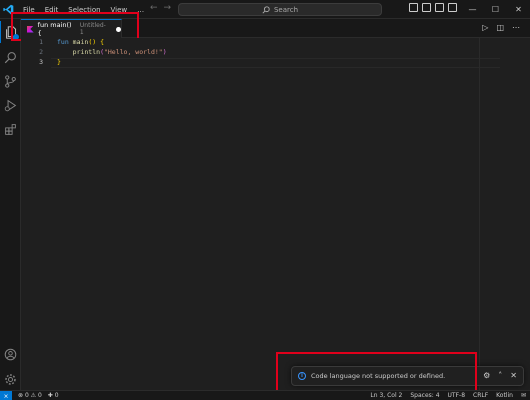 Image resolution: width=530 pixels, height=400 pixels. I want to click on more-actions-icon: ⋯, so click(516, 27).